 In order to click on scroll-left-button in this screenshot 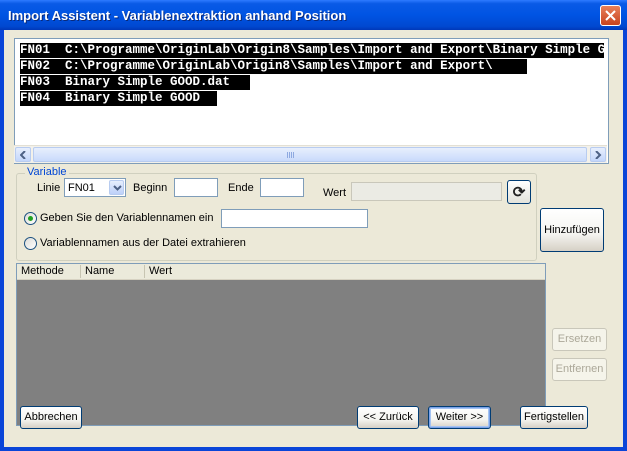, I will do `click(23, 154)`.